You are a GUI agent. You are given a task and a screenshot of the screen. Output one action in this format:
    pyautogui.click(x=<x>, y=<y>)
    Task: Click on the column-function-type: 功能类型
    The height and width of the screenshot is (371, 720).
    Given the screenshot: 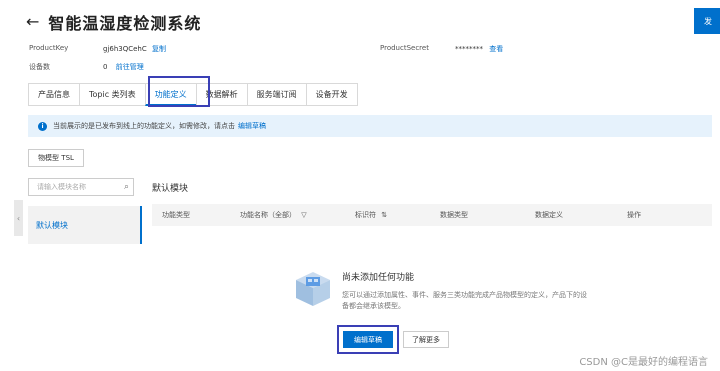 What is the action you would take?
    pyautogui.click(x=176, y=215)
    